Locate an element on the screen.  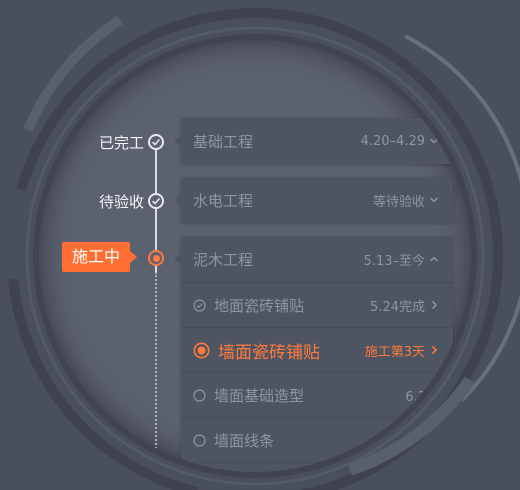
timeline-status-active-tag: 施工中 is located at coordinates (100, 257).